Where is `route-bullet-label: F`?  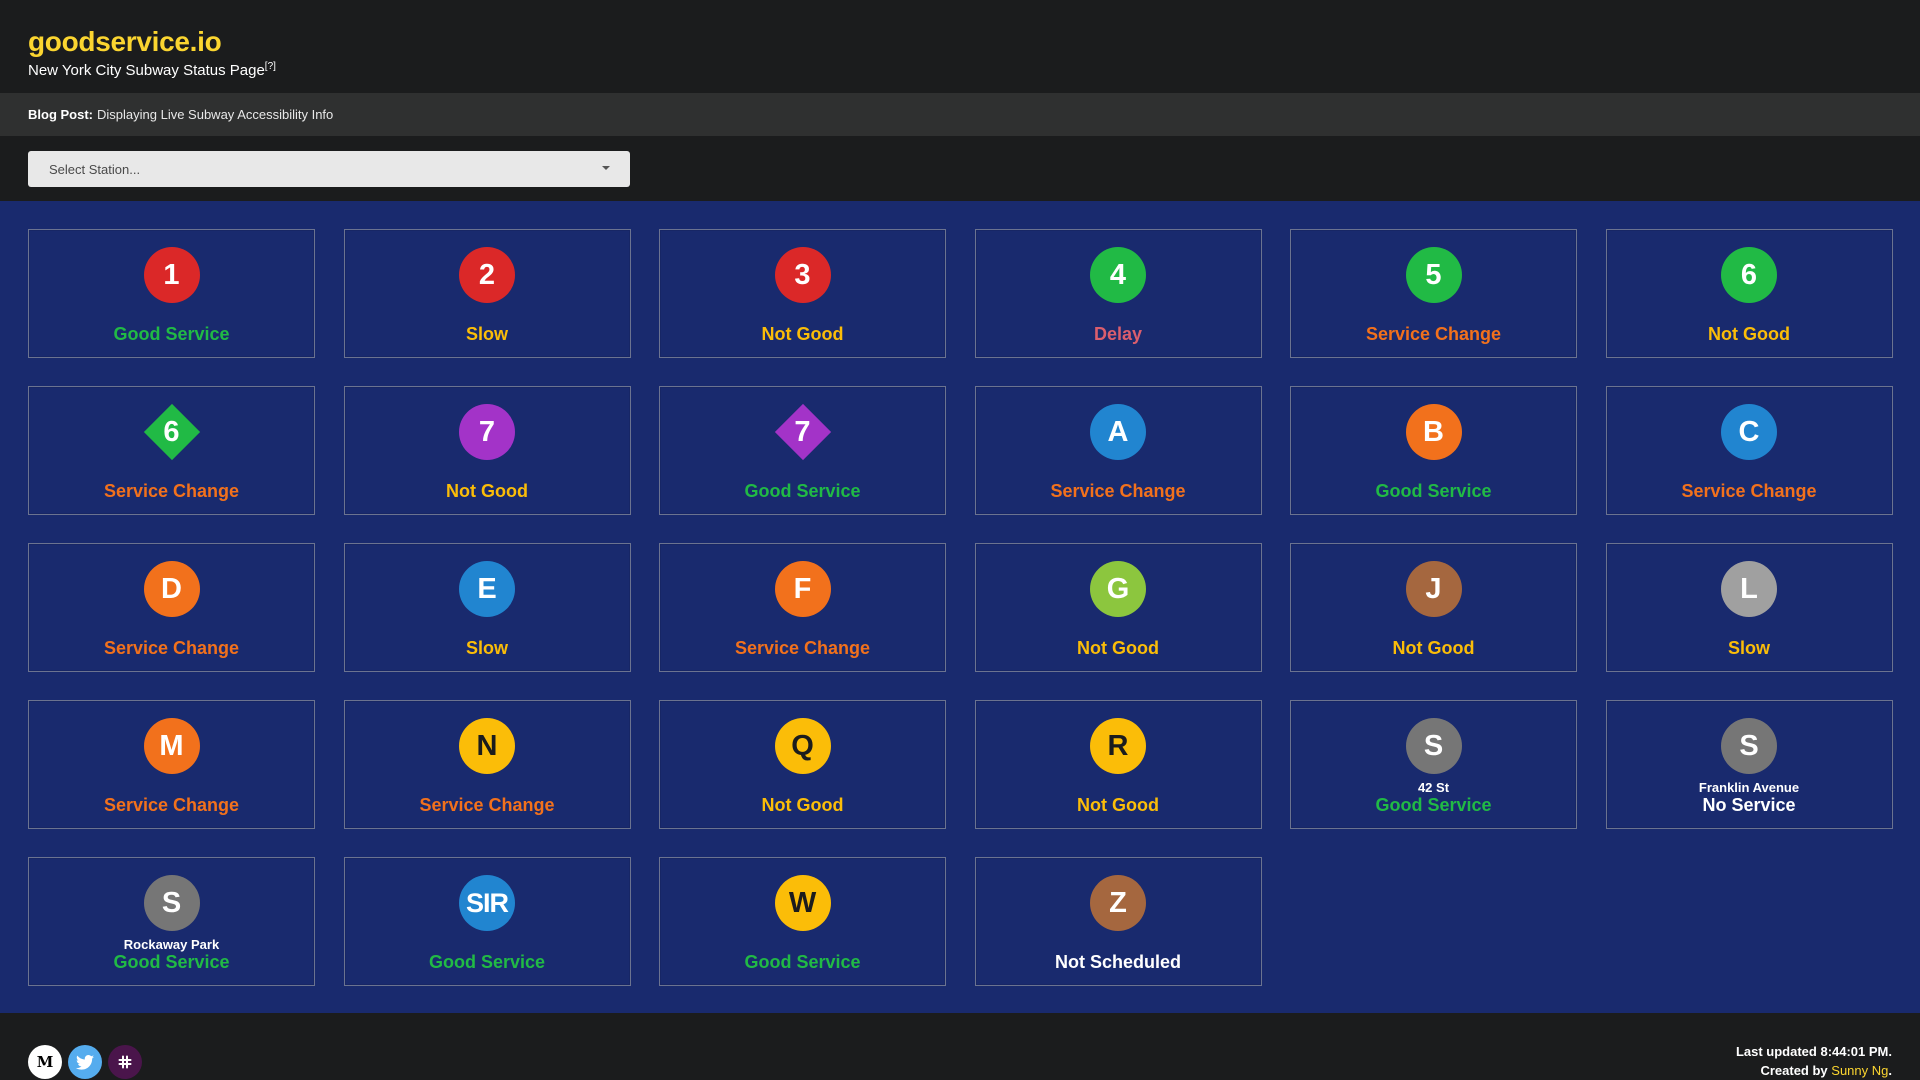 route-bullet-label: F is located at coordinates (802, 588).